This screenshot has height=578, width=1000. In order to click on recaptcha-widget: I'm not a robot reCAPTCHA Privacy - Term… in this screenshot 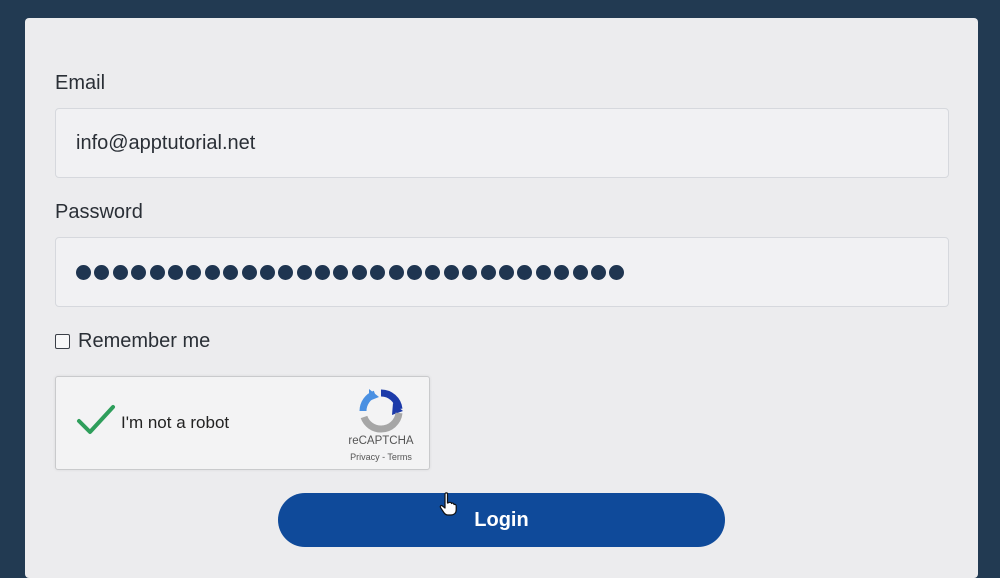, I will do `click(242, 423)`.